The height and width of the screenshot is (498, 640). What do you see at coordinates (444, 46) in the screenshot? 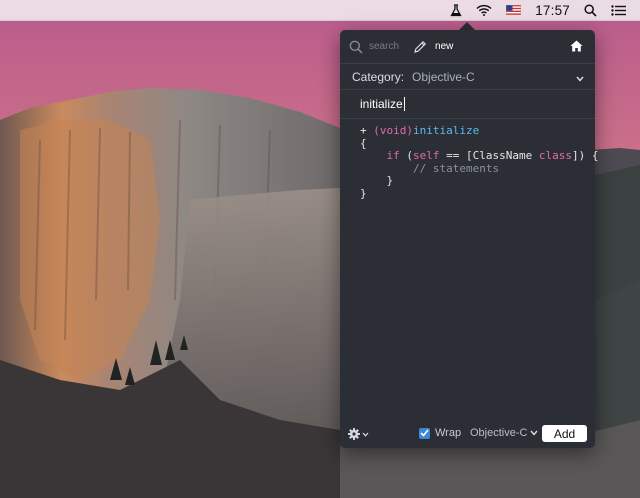
I see `new-label: new` at bounding box center [444, 46].